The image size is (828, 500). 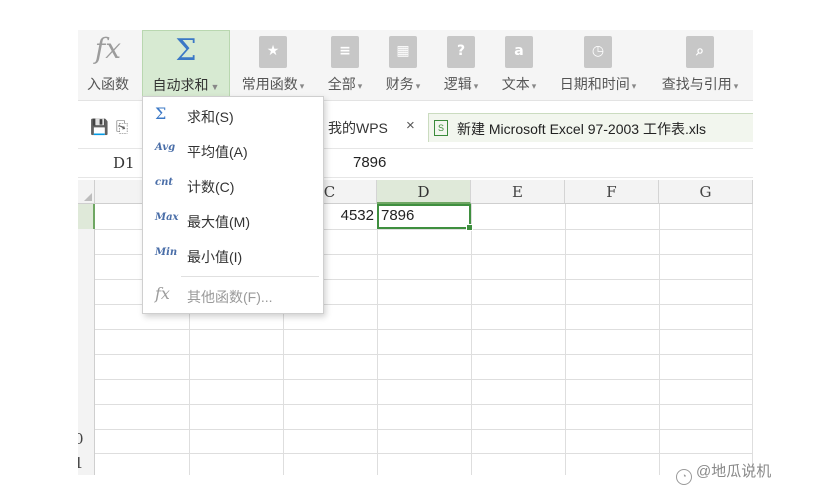 I want to click on insert-function-button: fx 入函数, so click(x=108, y=65).